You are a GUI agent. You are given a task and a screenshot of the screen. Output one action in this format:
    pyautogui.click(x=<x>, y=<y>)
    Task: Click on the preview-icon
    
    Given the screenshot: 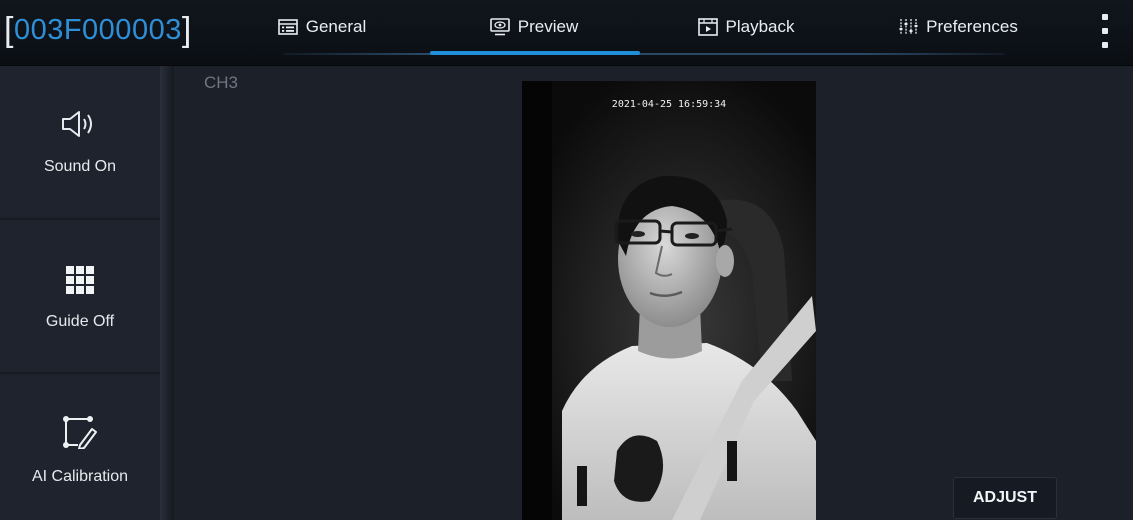 What is the action you would take?
    pyautogui.click(x=499, y=27)
    